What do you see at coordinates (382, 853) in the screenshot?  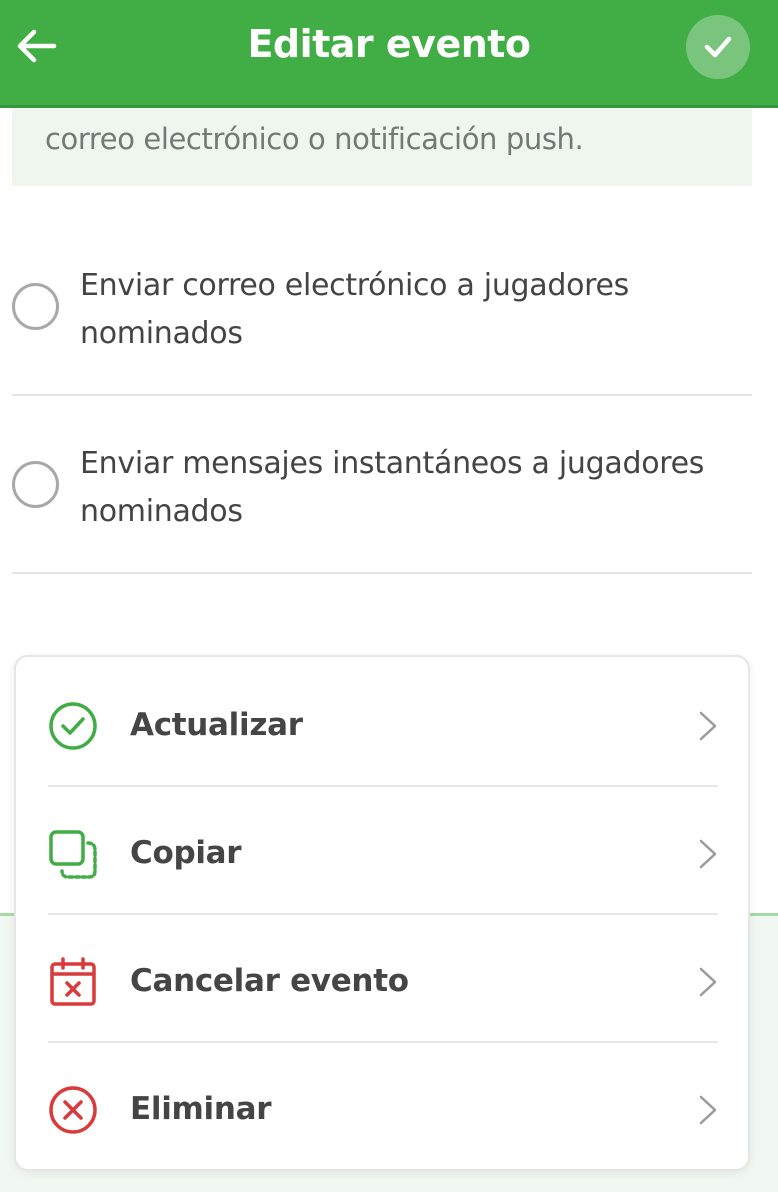 I see `action-copy: Copiar` at bounding box center [382, 853].